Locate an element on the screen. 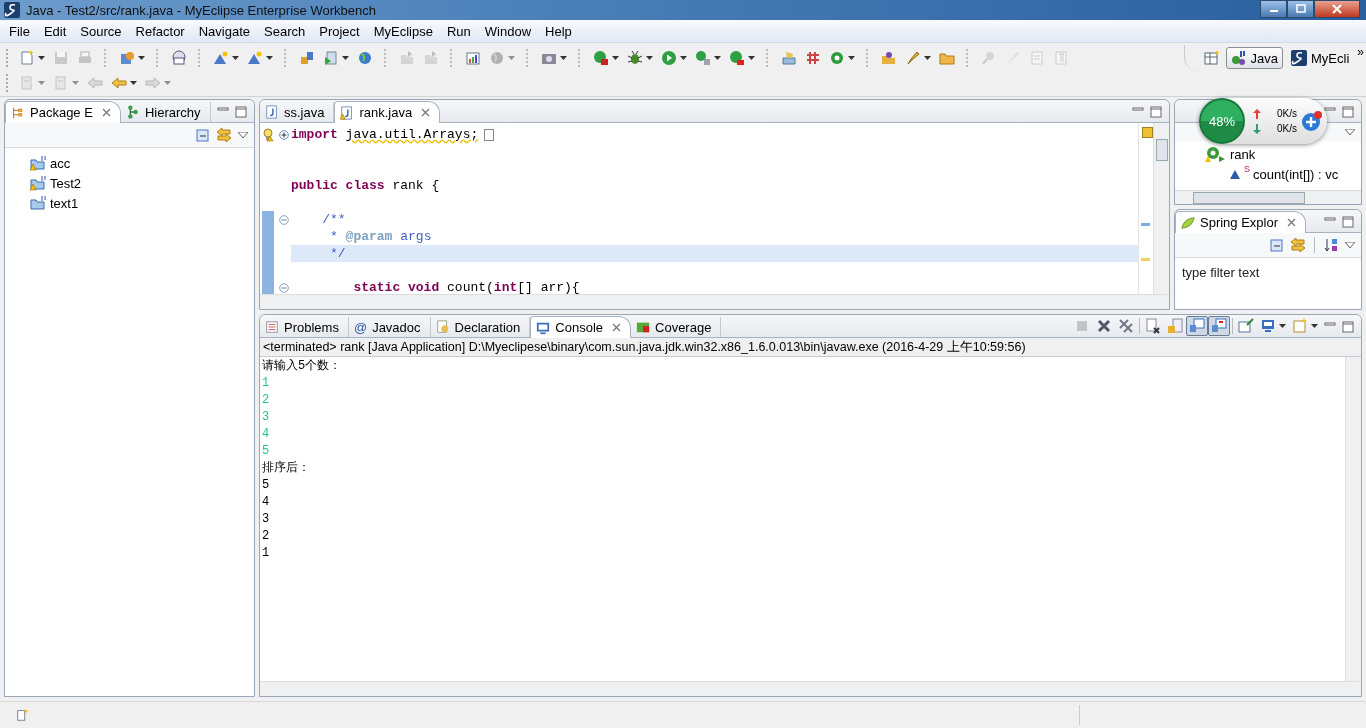 The image size is (1366, 728). code-line: import java.util.Arrays; is located at coordinates (385, 134).